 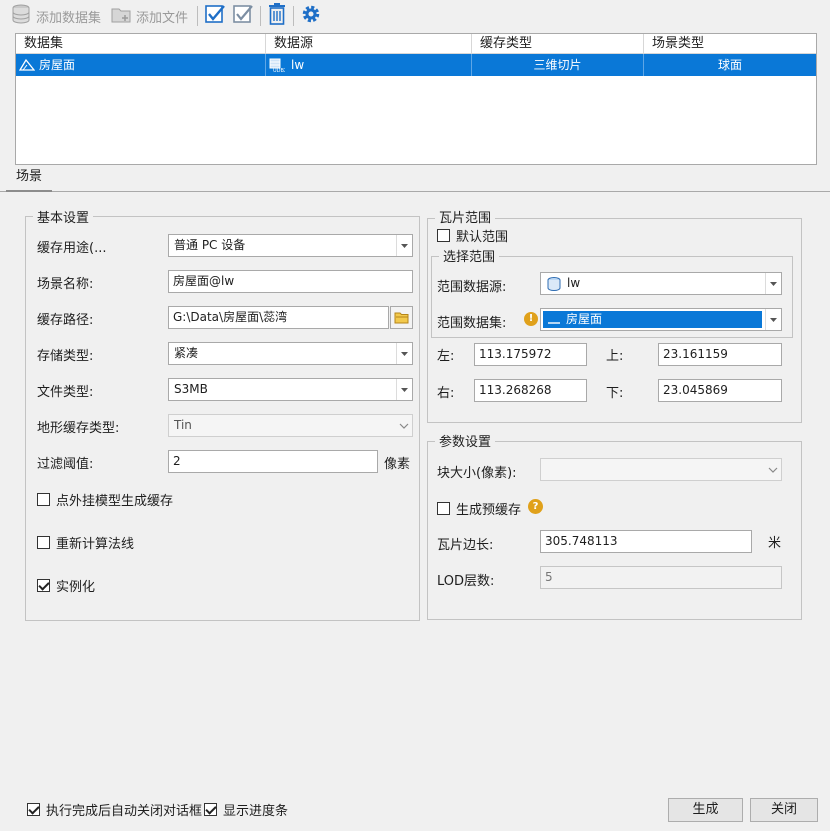 What do you see at coordinates (210, 245) in the screenshot?
I see `cache-usage-value: 普通 PC 设备` at bounding box center [210, 245].